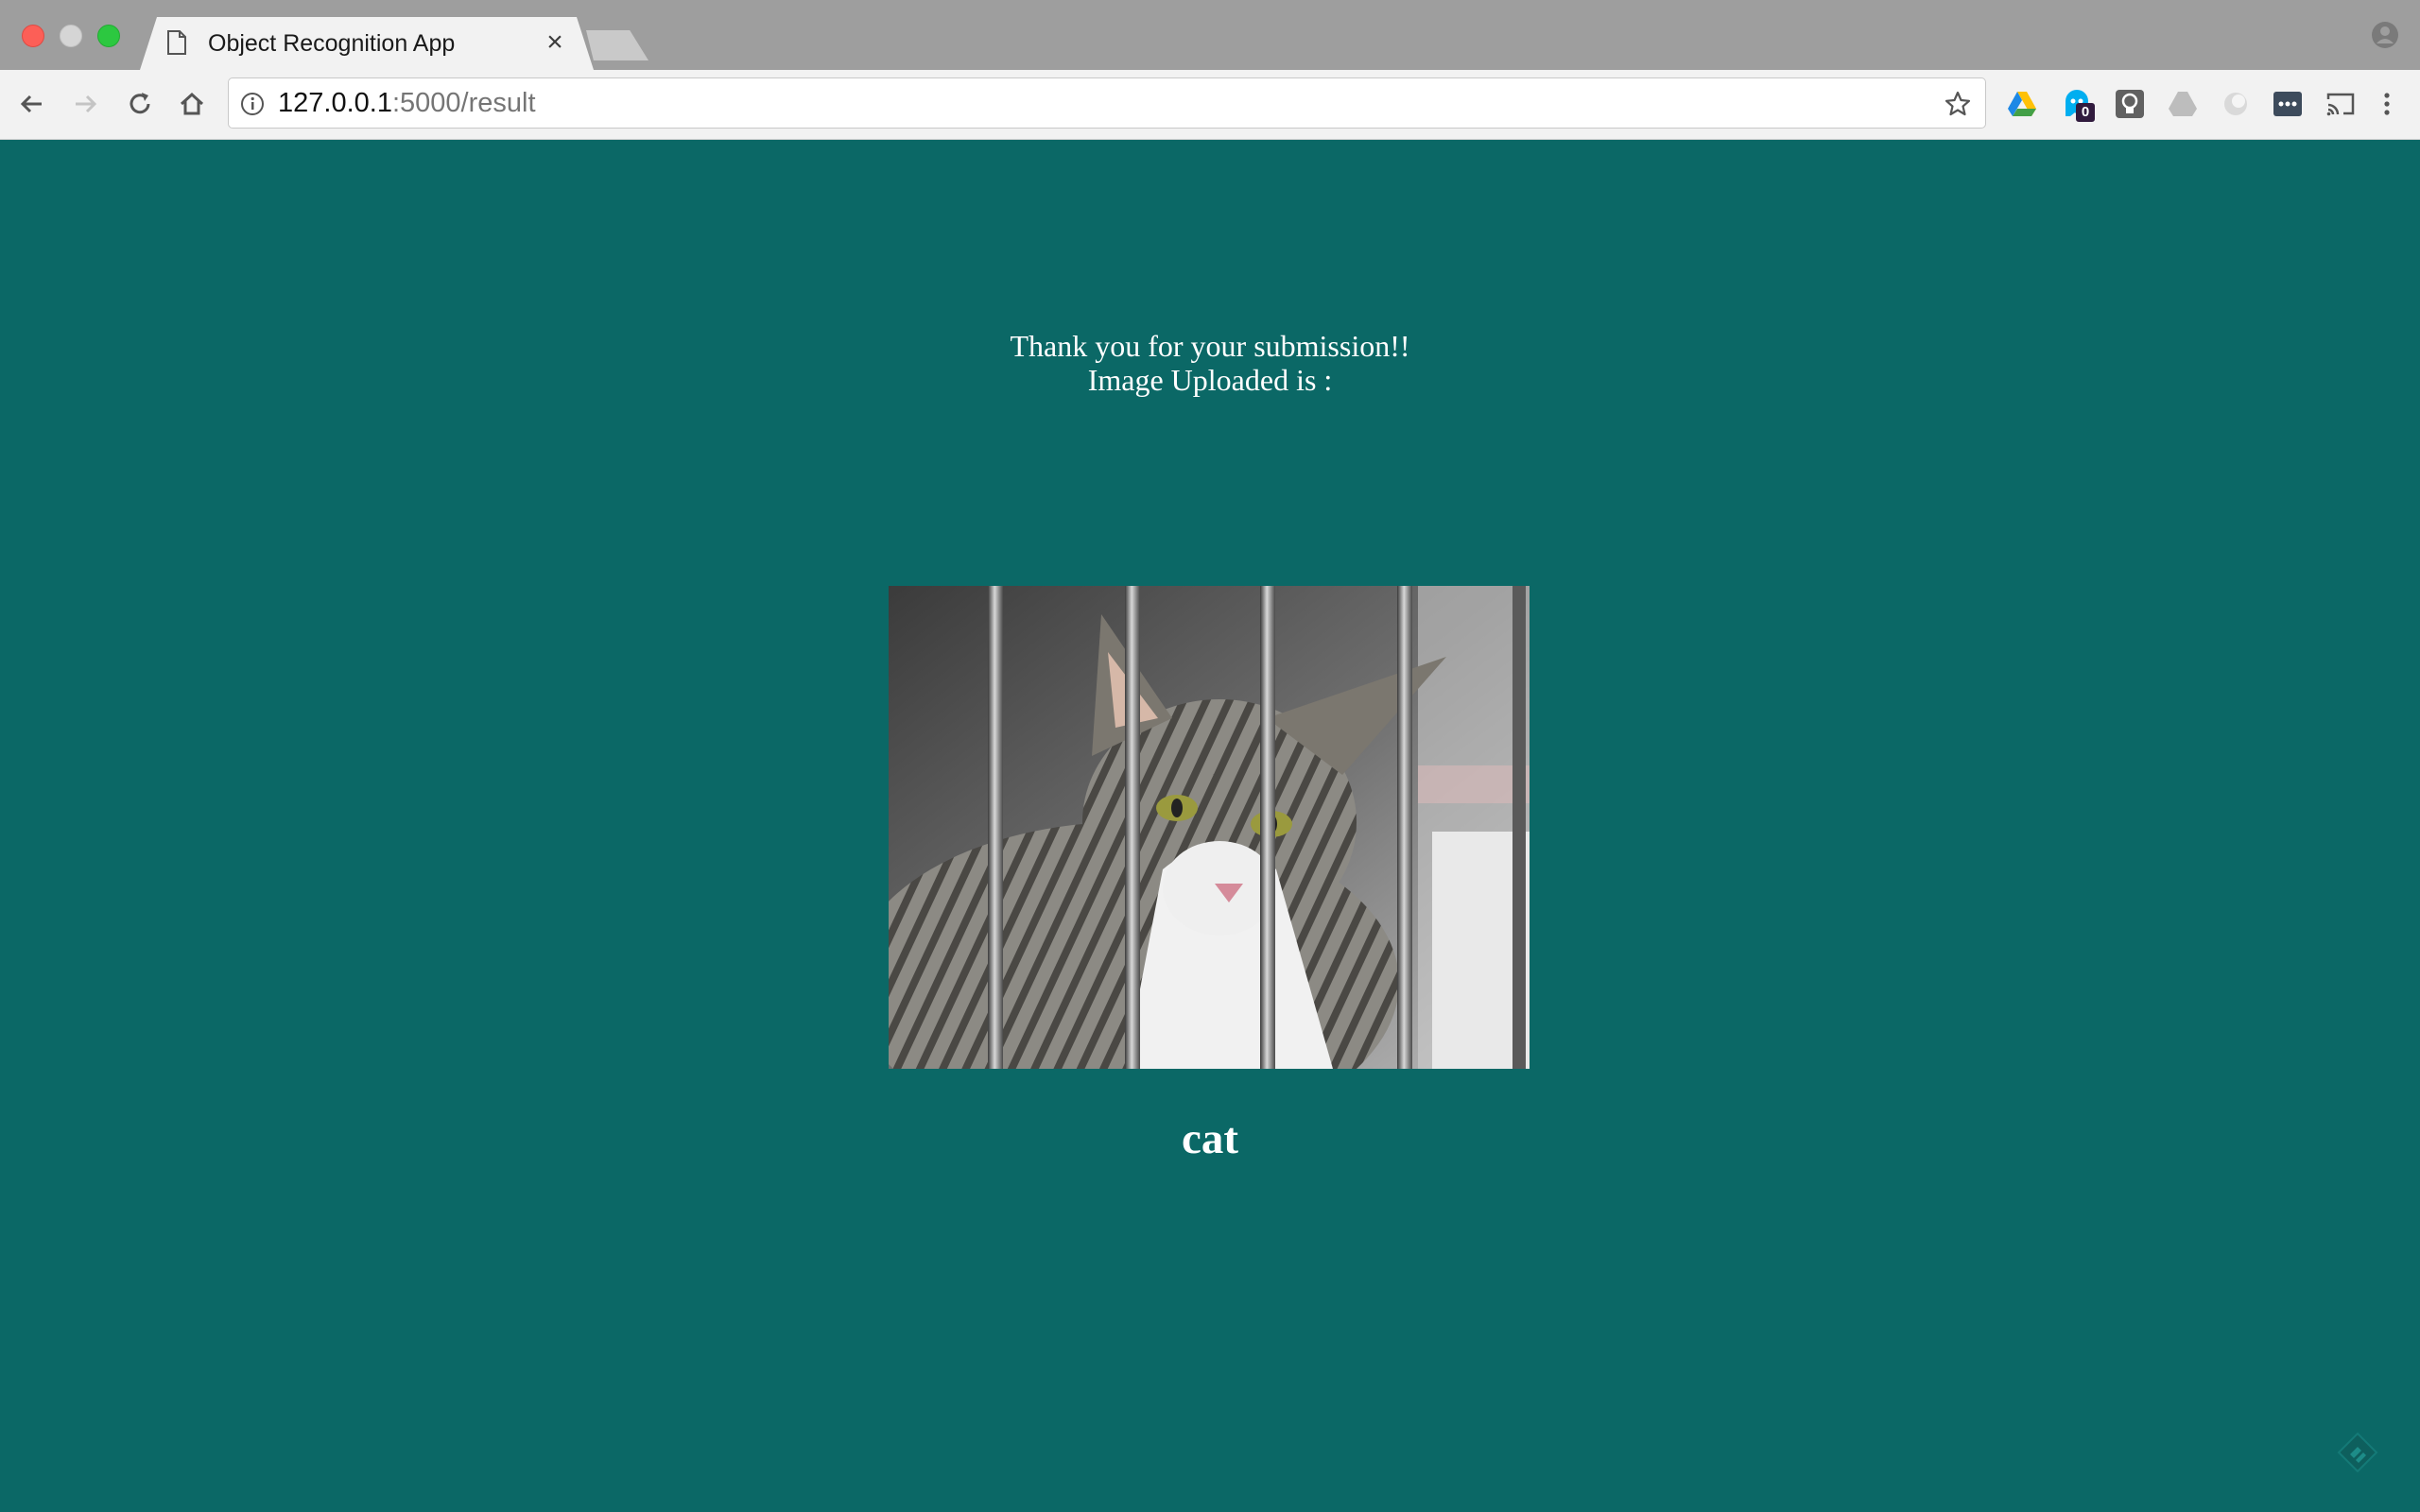  Describe the element at coordinates (2341, 104) in the screenshot. I see `cast-icon` at that location.